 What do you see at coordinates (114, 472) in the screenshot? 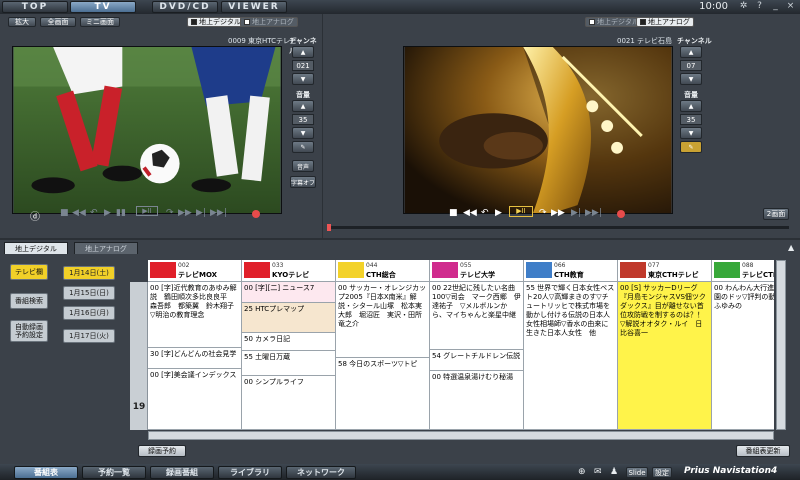
I see `tab-reservation-list: 予約一覧` at bounding box center [114, 472].